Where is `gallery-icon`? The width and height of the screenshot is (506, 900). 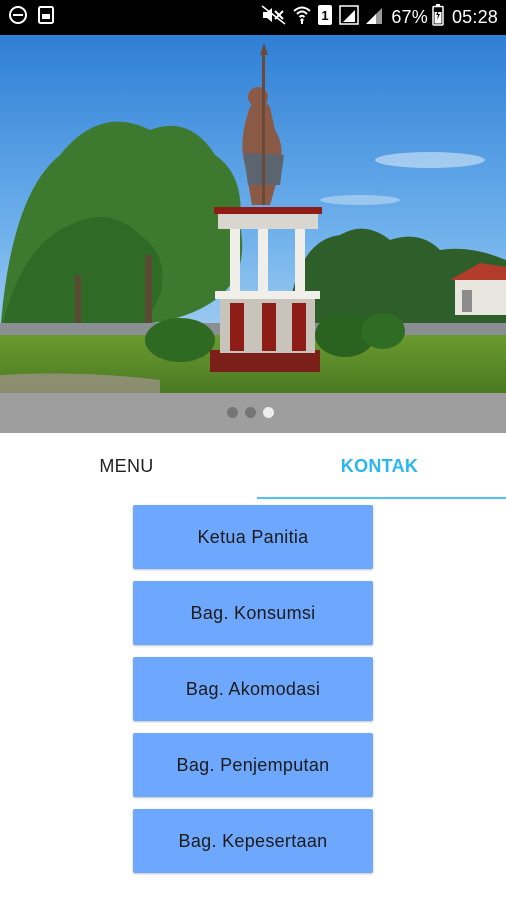 gallery-icon is located at coordinates (46, 17).